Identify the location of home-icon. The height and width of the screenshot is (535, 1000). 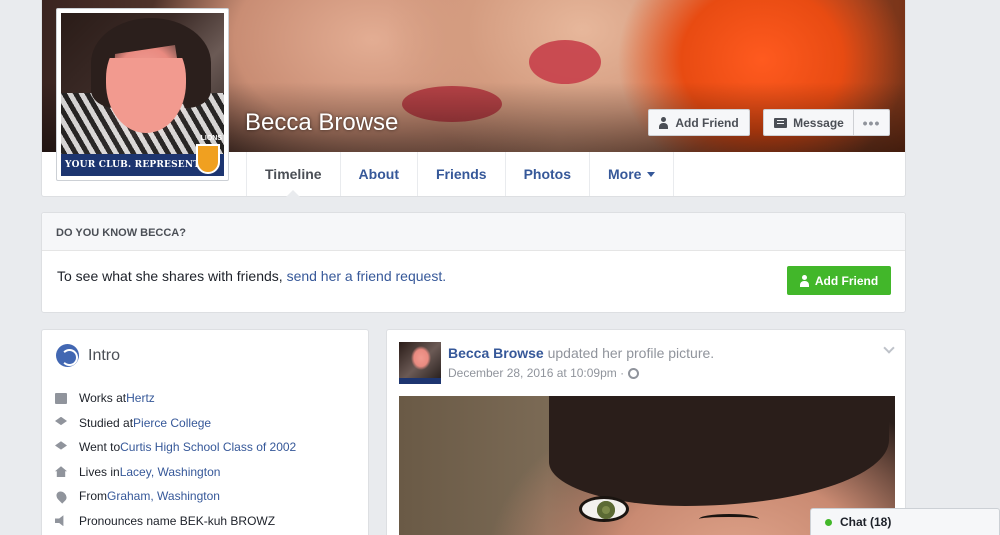
(61, 472).